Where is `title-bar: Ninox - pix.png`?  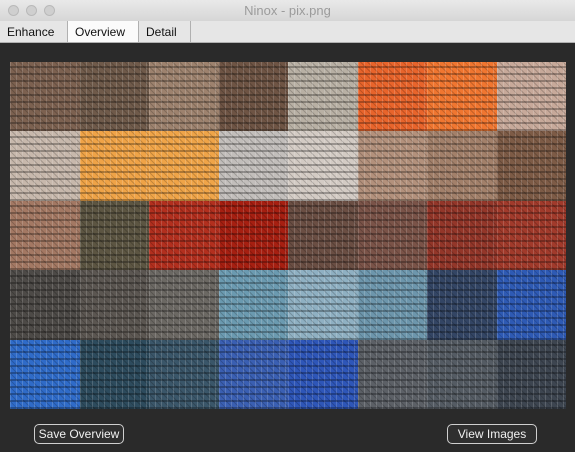 title-bar: Ninox - pix.png is located at coordinates (287, 11).